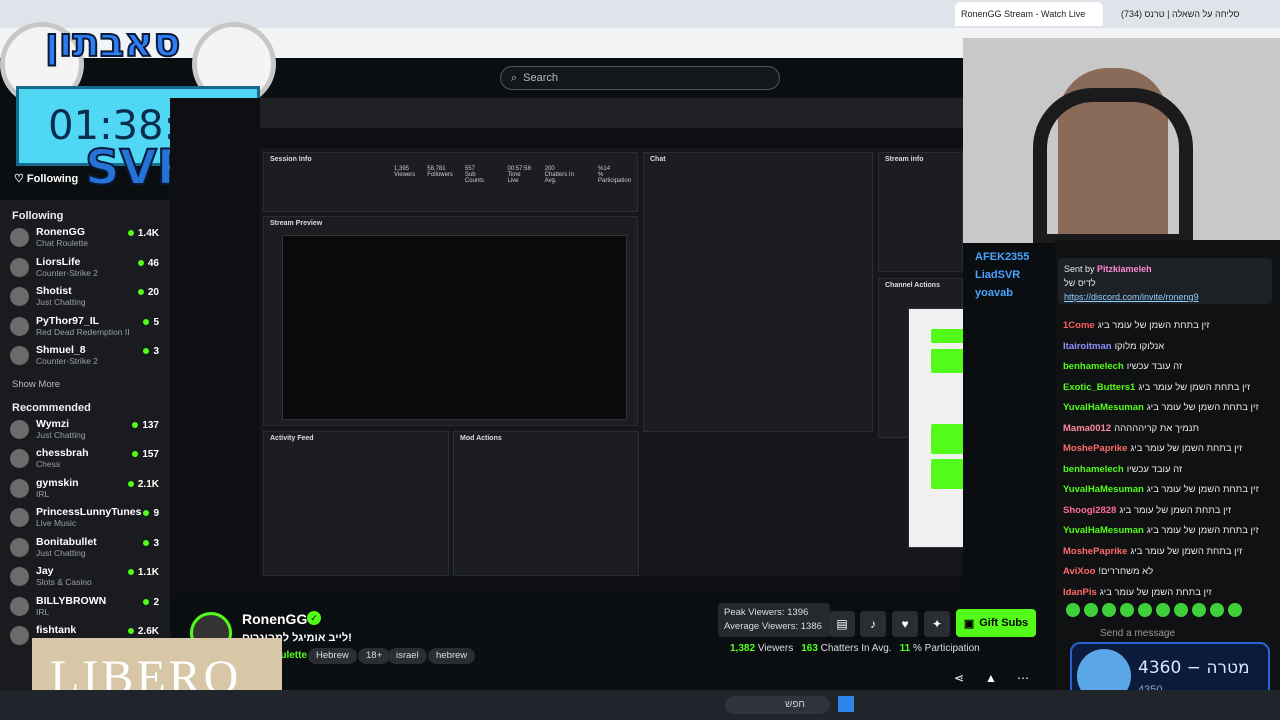 This screenshot has height=720, width=1280. What do you see at coordinates (151, 351) in the screenshot?
I see `viewer-count: 3` at bounding box center [151, 351].